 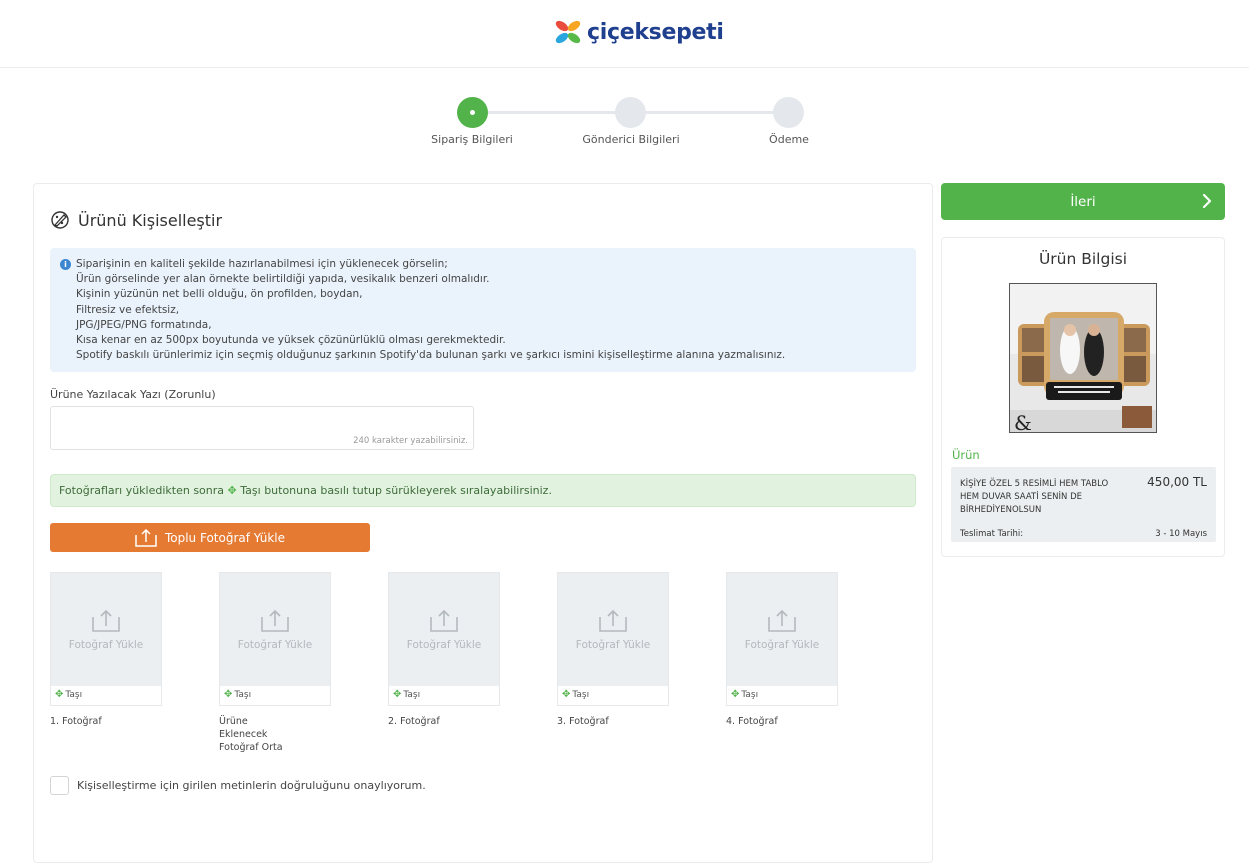 I want to click on photo-caption: Ürüne Eklenecek Fotoğraf Orta, so click(x=251, y=734).